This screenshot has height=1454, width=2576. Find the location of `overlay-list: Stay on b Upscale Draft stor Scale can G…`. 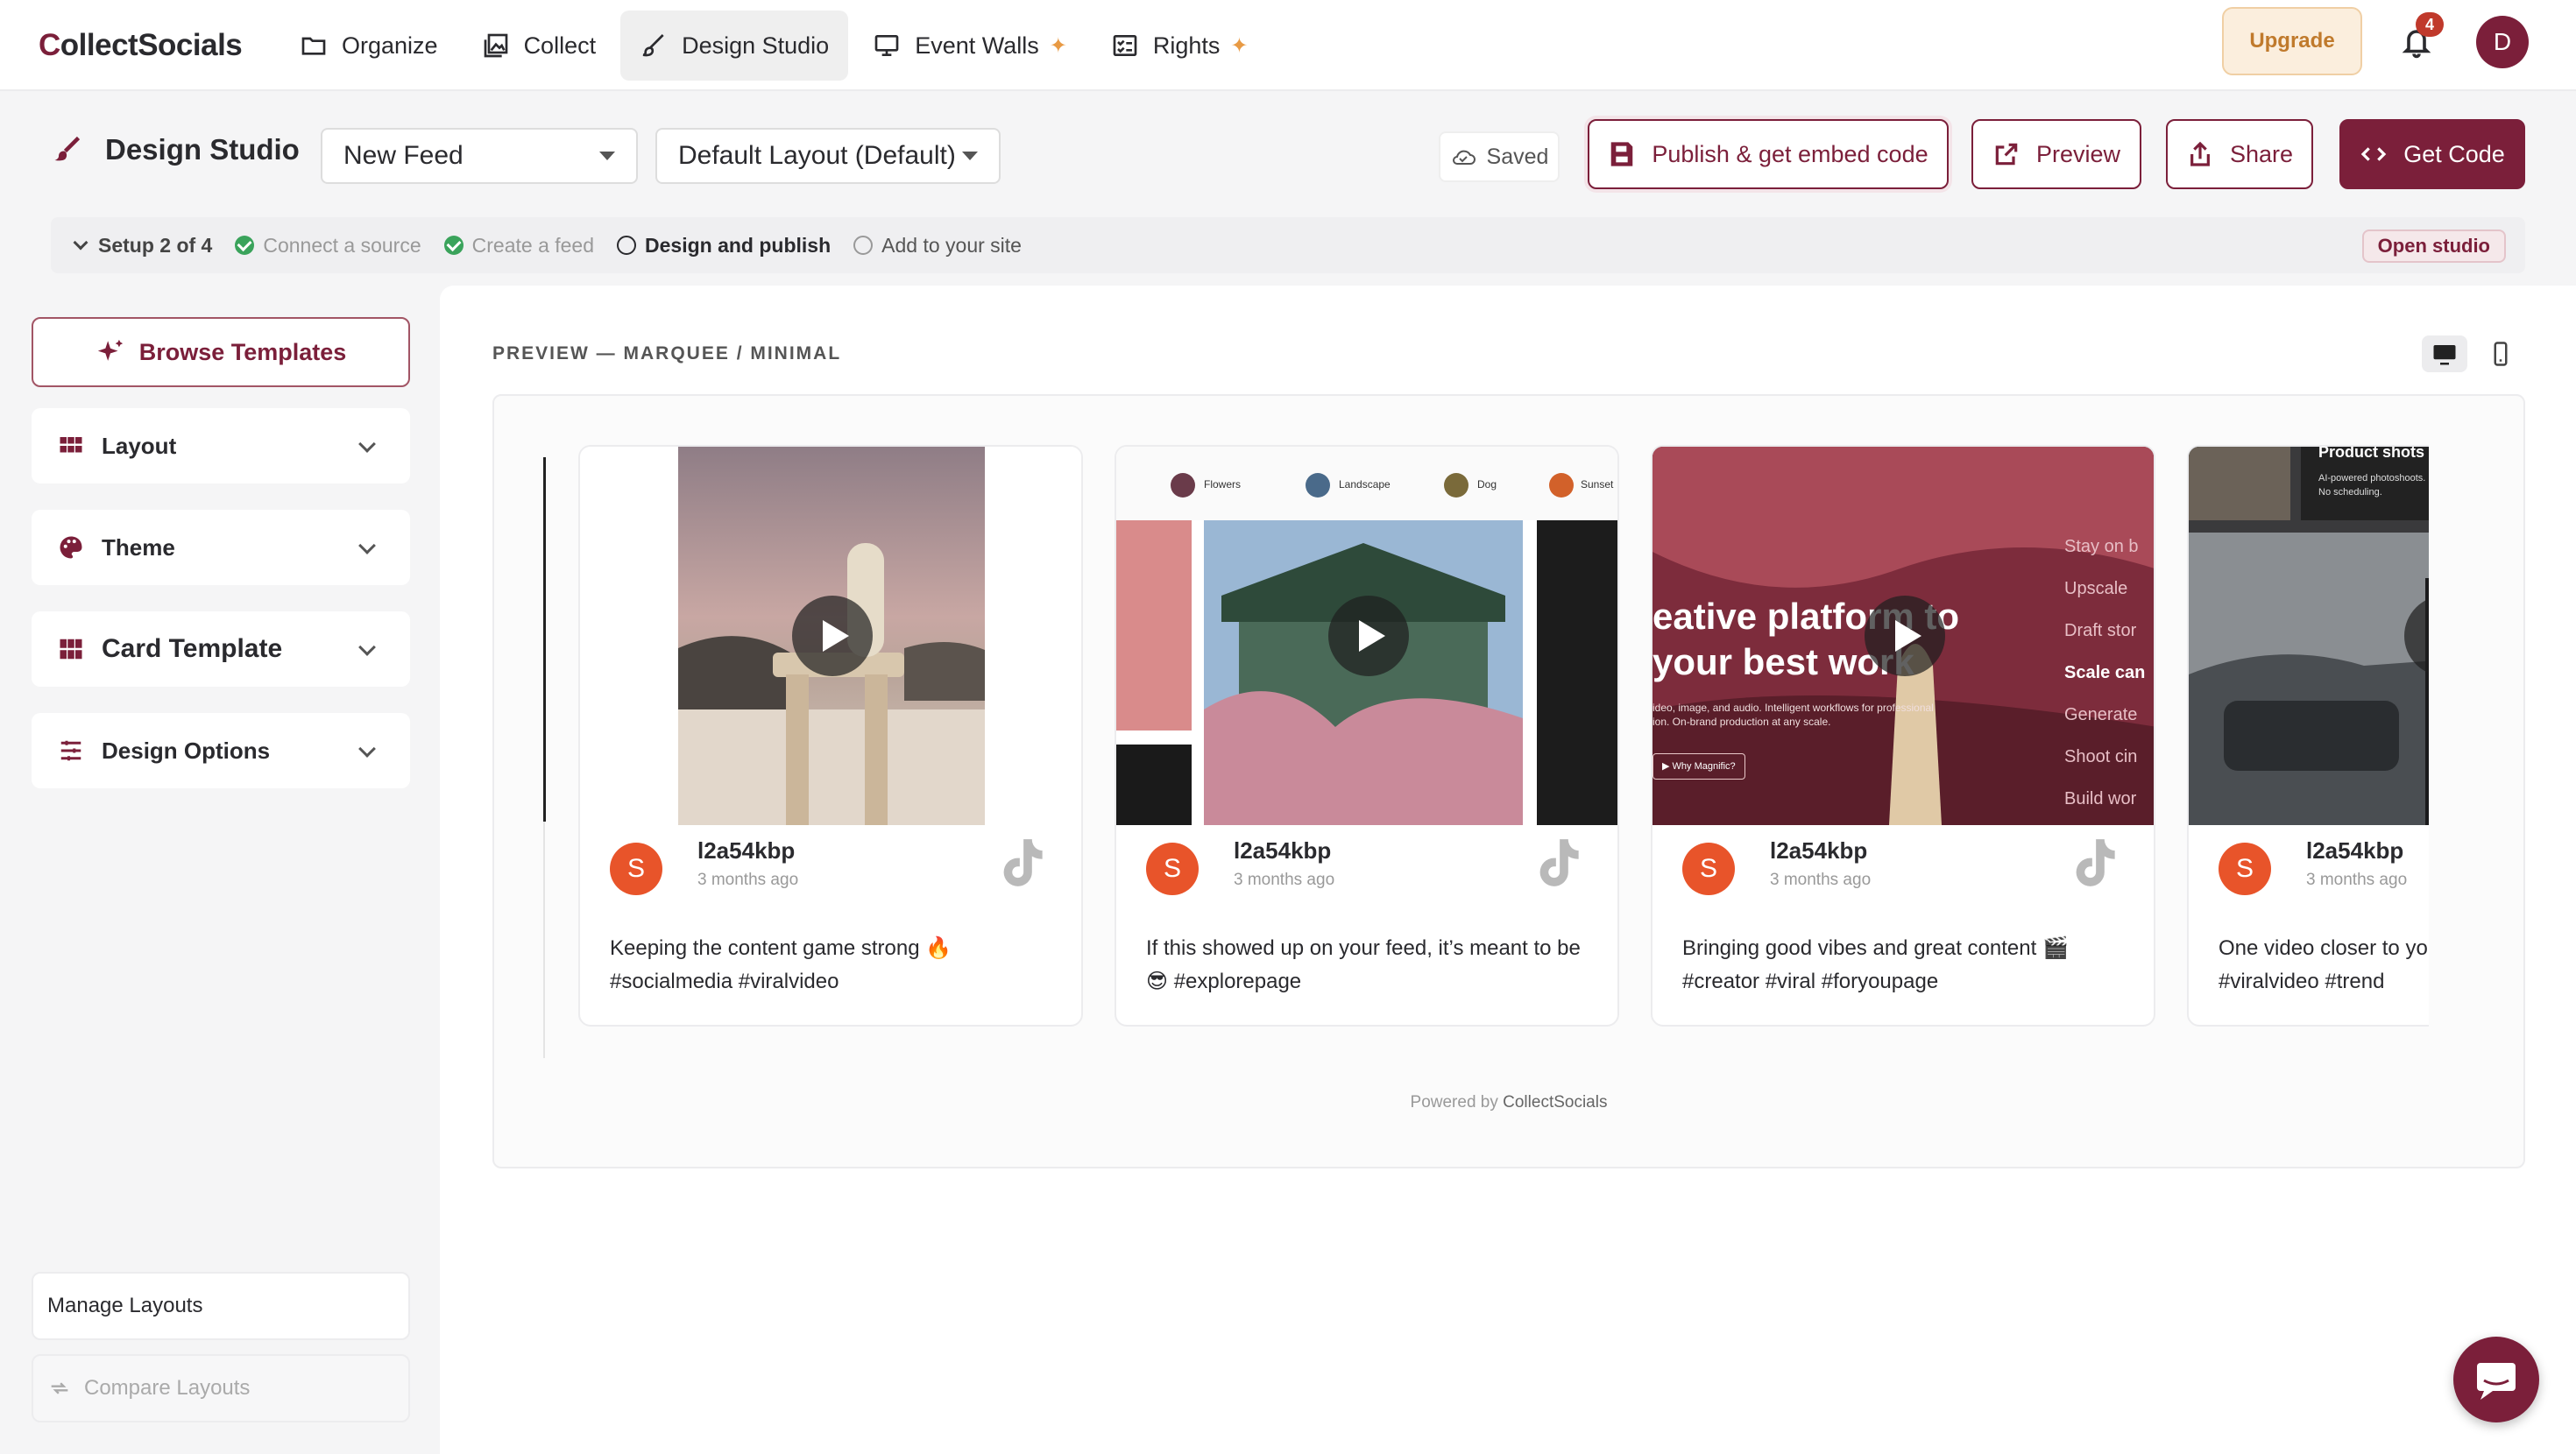

overlay-list: Stay on b Upscale Draft stor Scale can G… is located at coordinates (2109, 673).